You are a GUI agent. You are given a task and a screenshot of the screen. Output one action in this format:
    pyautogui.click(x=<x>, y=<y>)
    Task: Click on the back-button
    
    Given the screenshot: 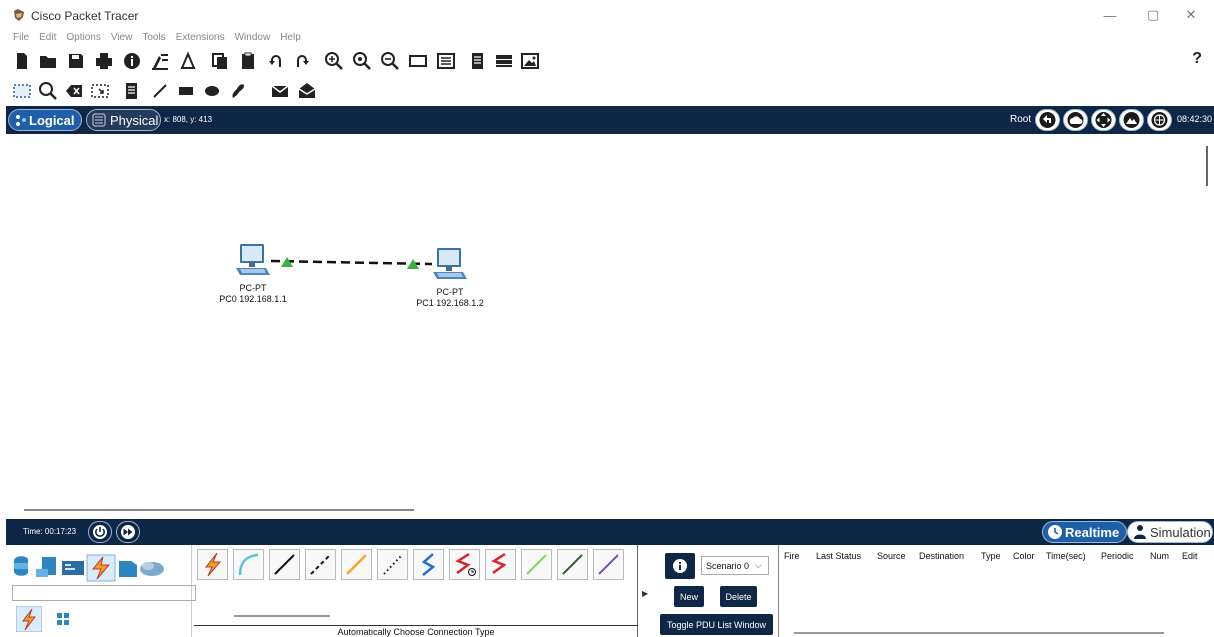 What is the action you would take?
    pyautogui.click(x=1047, y=120)
    